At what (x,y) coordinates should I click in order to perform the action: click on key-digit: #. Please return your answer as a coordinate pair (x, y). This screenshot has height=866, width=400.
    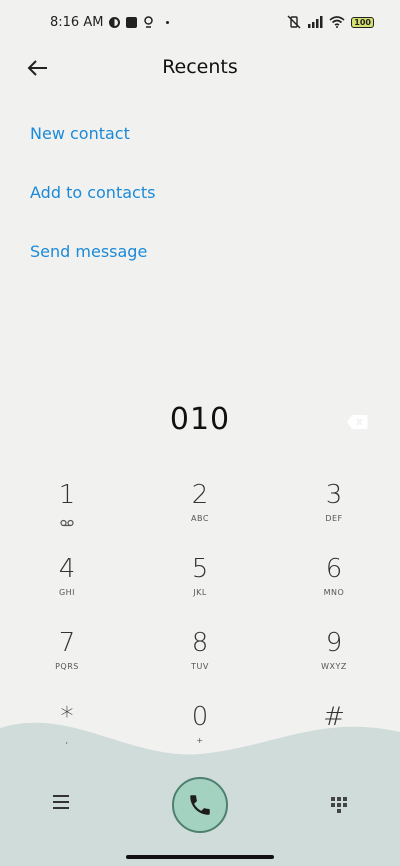
    Looking at the image, I should click on (334, 717).